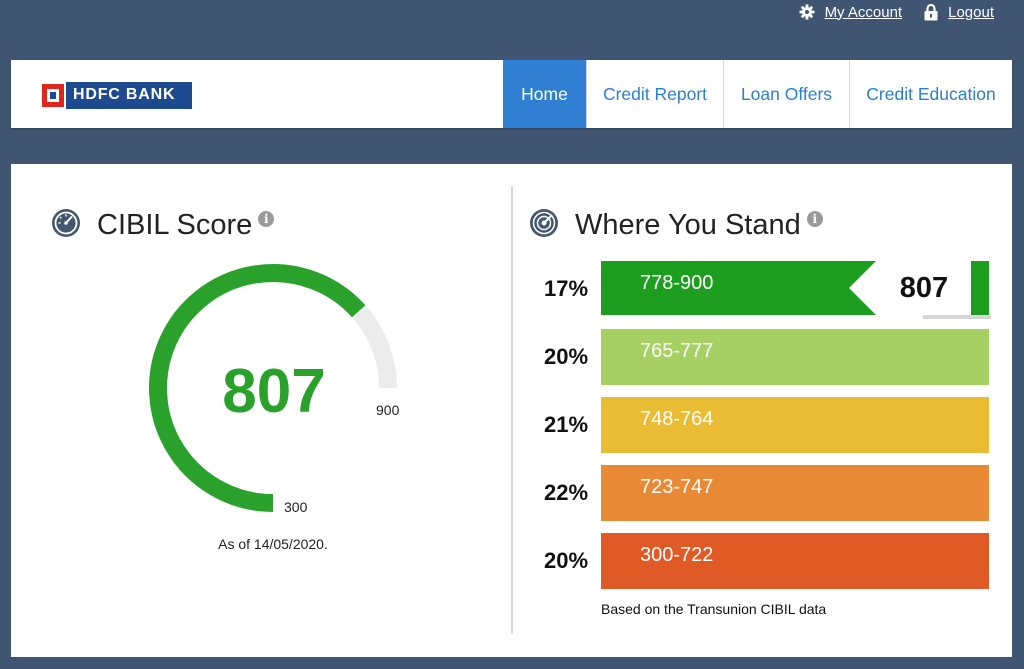 The image size is (1024, 669). What do you see at coordinates (566, 288) in the screenshot?
I see `band-percentage: 17%` at bounding box center [566, 288].